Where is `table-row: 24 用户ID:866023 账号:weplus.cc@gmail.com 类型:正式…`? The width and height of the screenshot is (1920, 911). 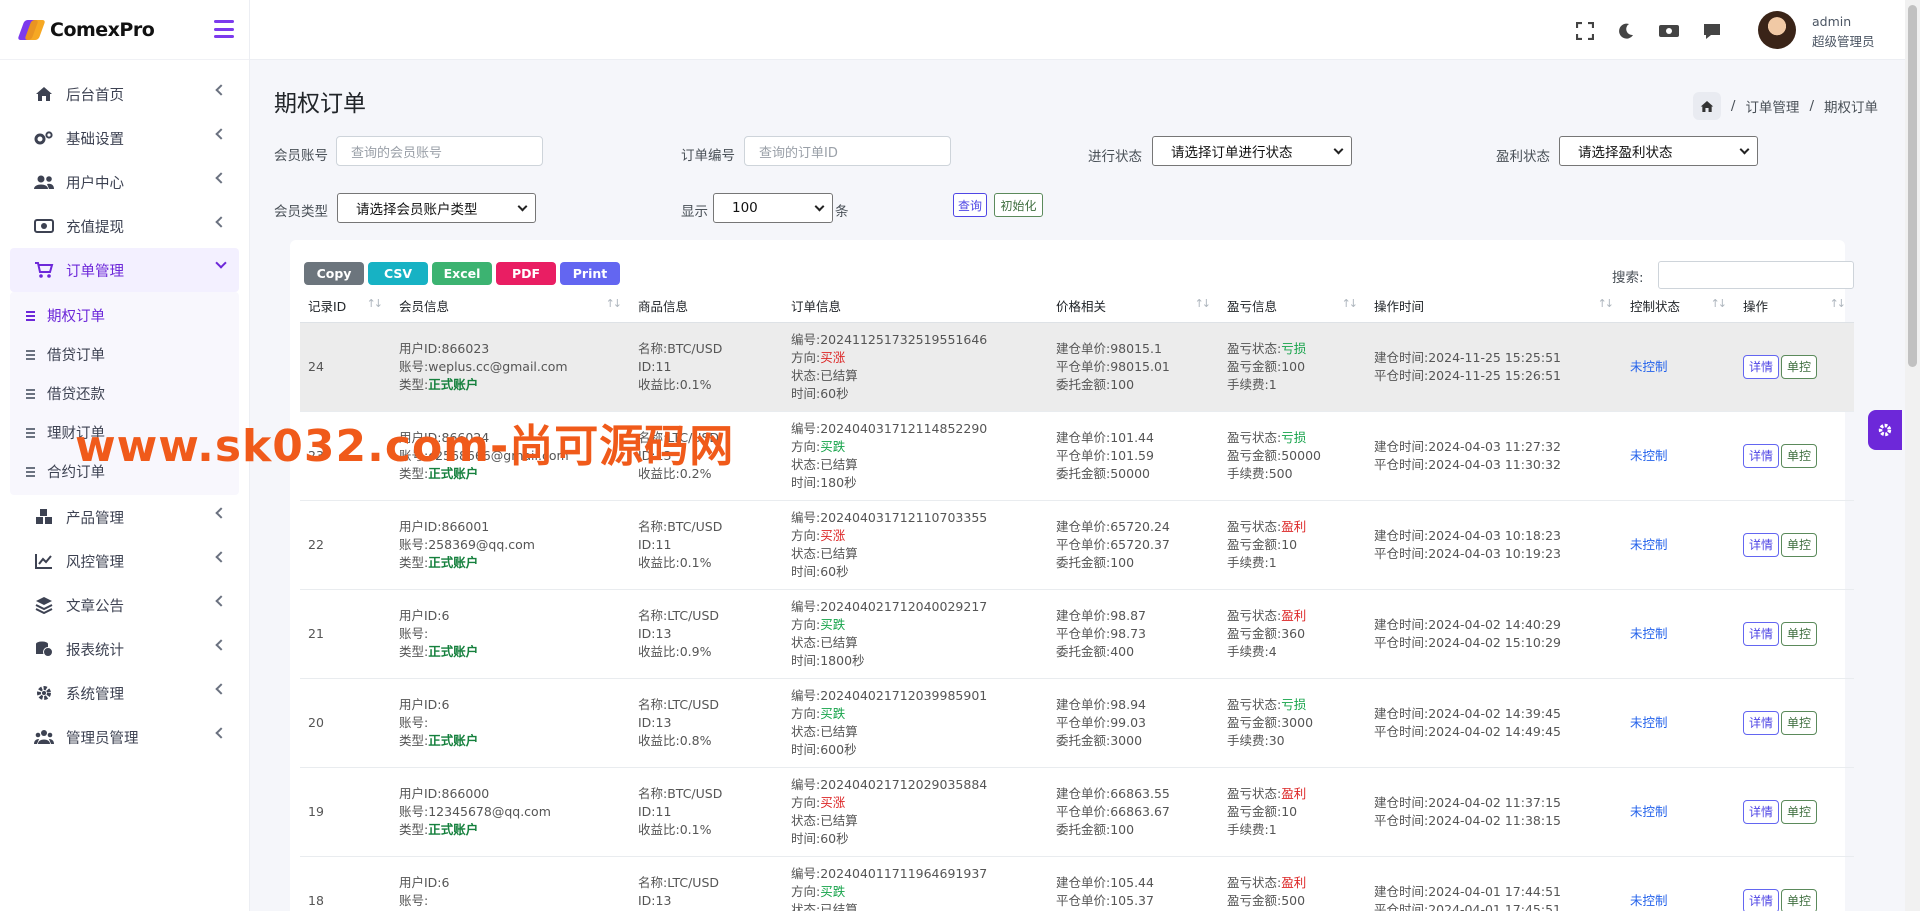
table-row: 24 用户ID:866023 账号:weplus.cc@gmail.com 类型:正式… is located at coordinates (1077, 367).